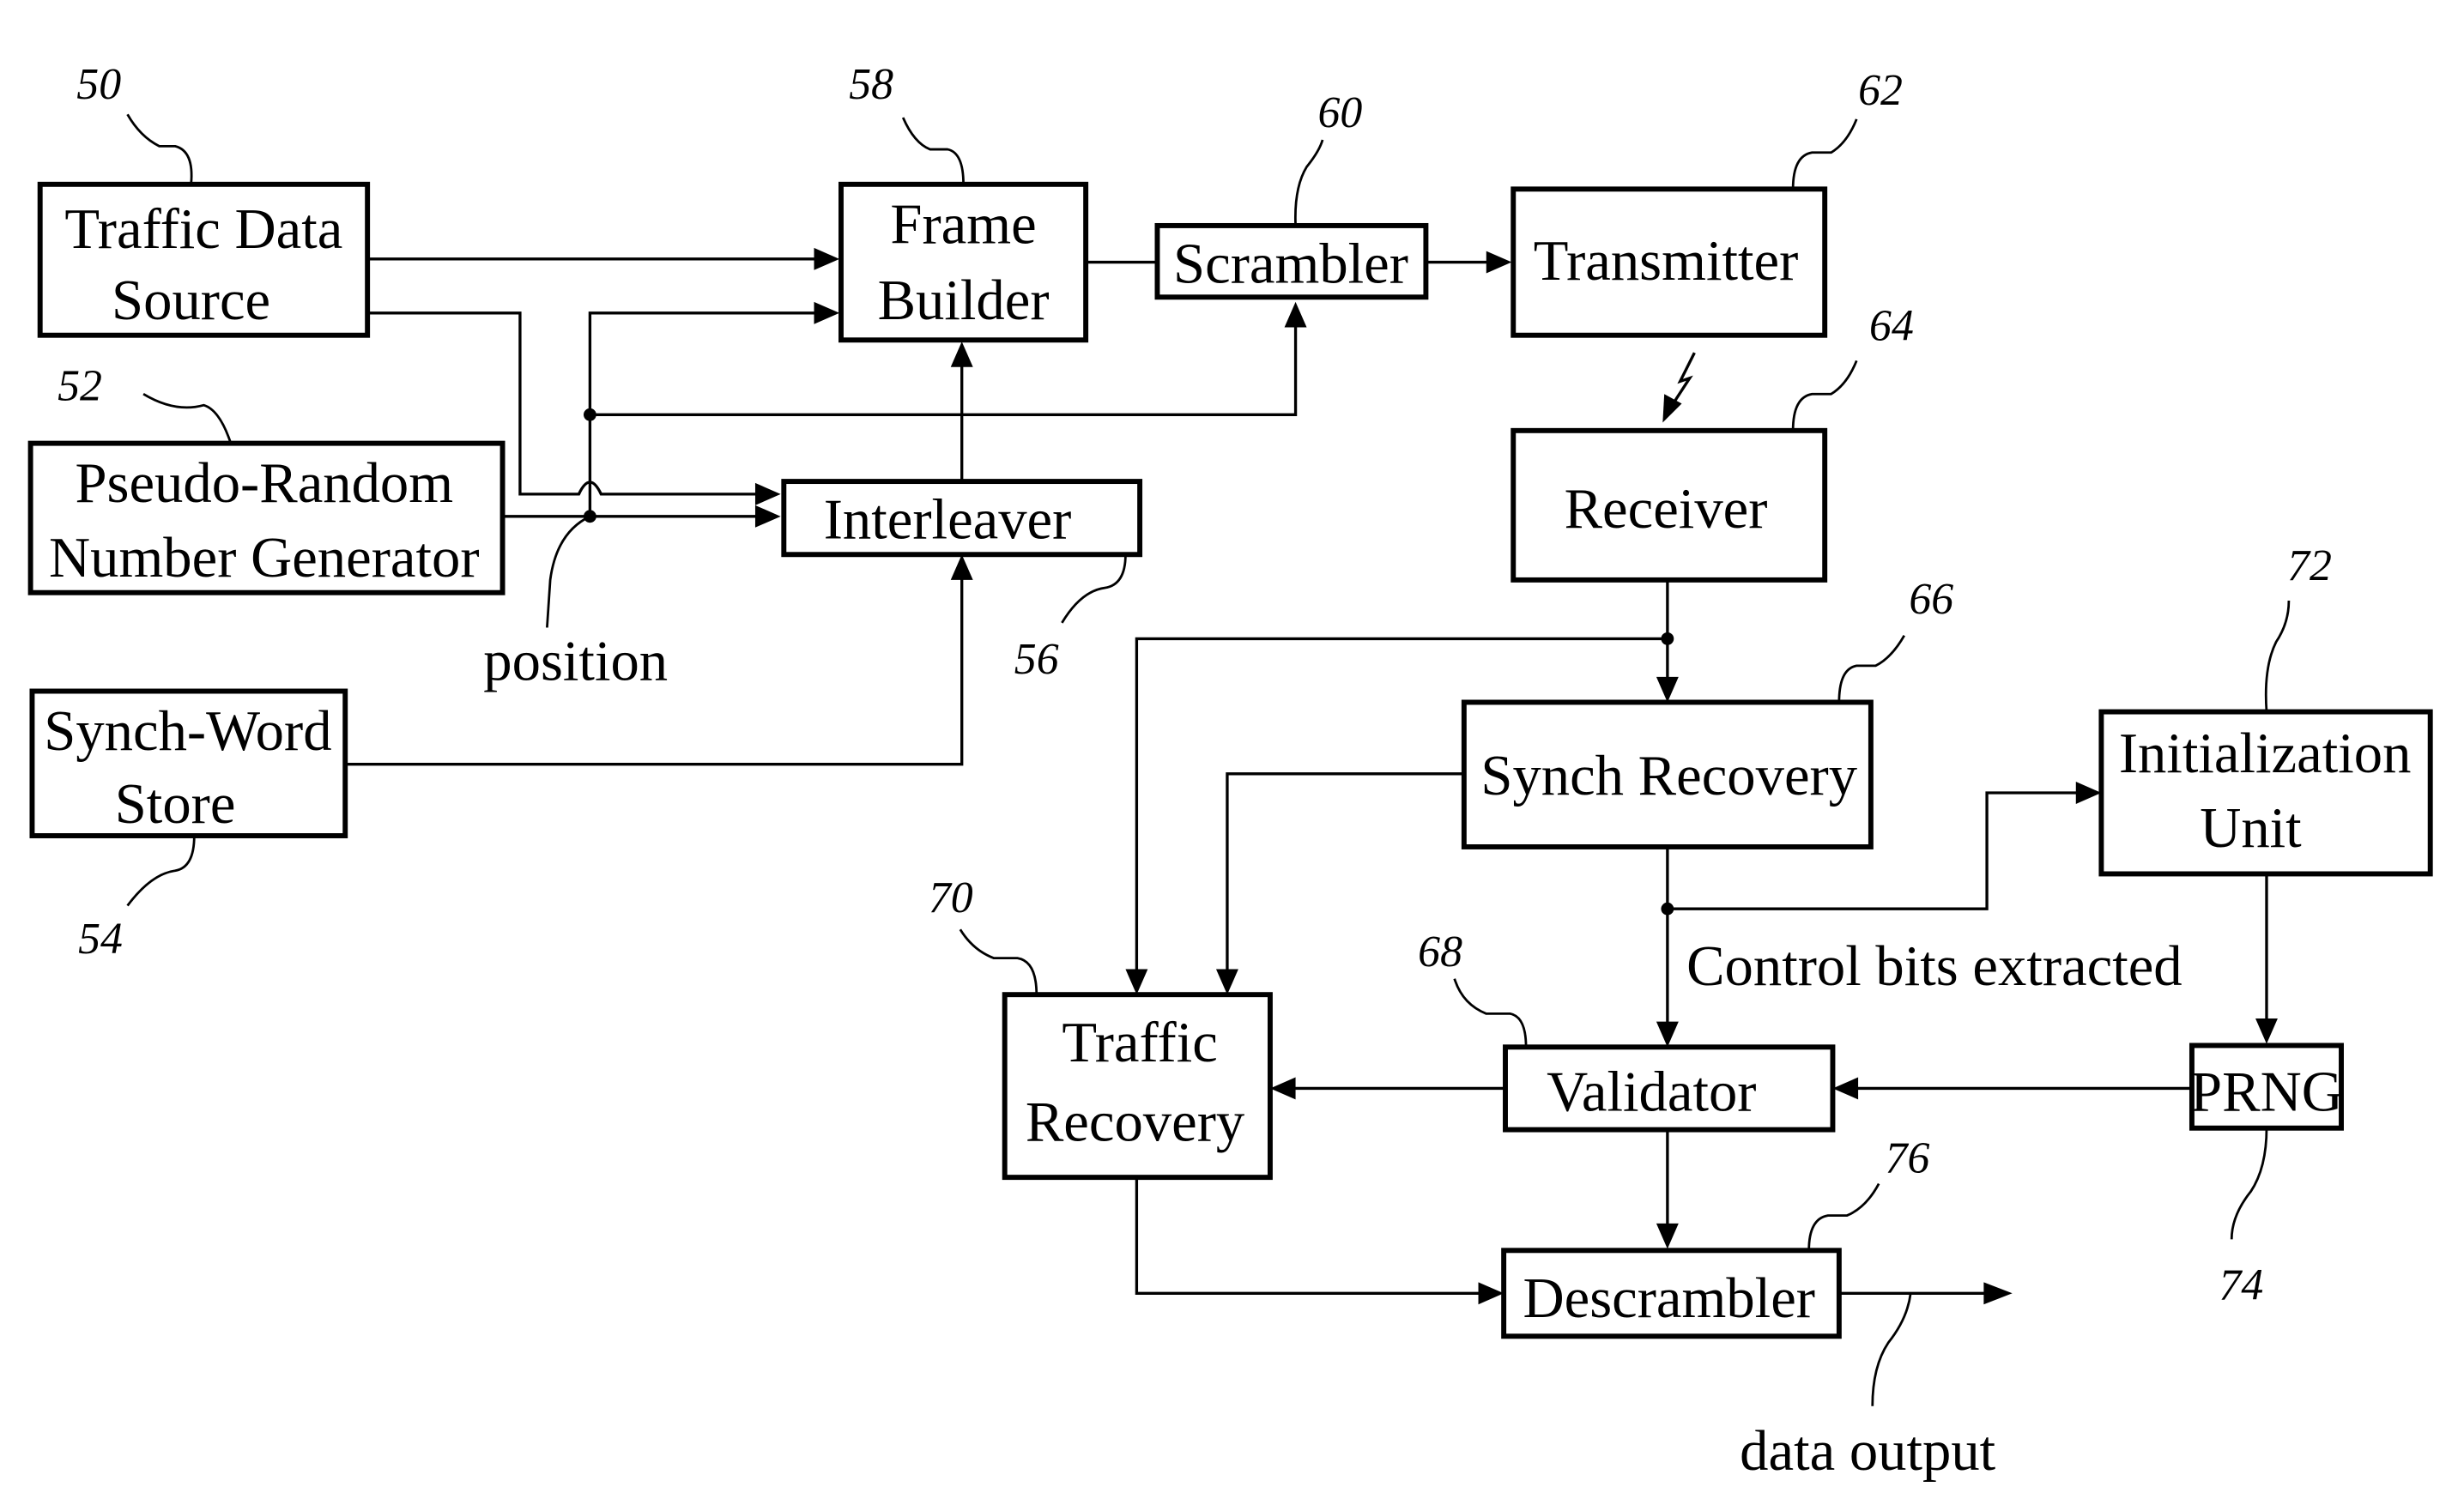  Describe the element at coordinates (1934, 966) in the screenshot. I see `control-bits-label: Control bits extracted` at that location.